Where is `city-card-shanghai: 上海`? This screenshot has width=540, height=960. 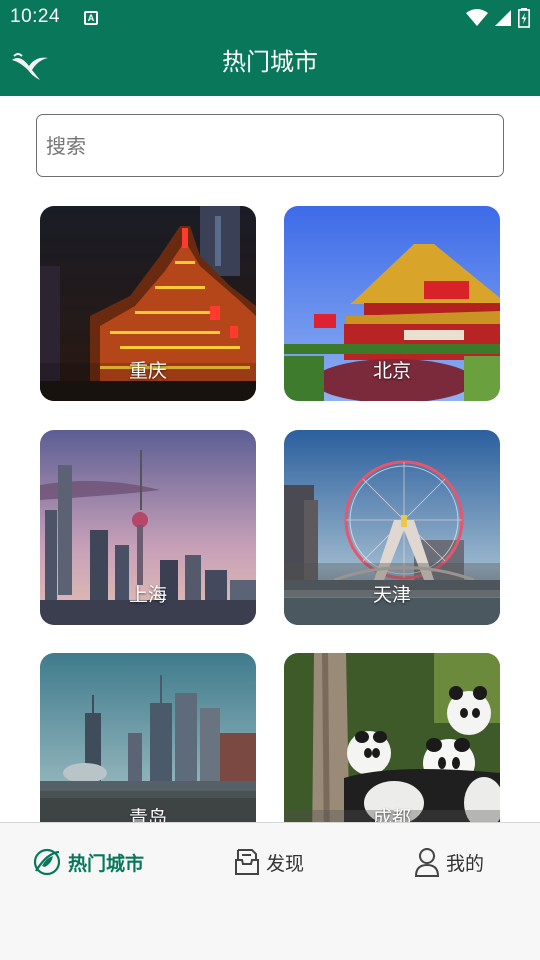
city-card-shanghai: 上海 is located at coordinates (148, 527).